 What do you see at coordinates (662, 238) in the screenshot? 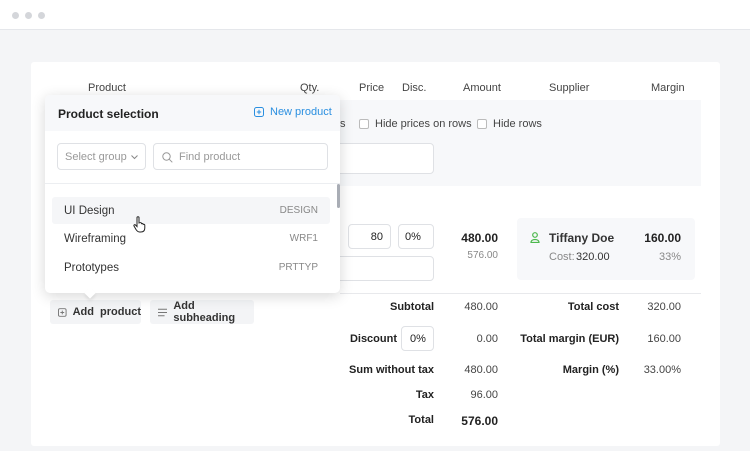
I see `supplier-margin: 160.00` at bounding box center [662, 238].